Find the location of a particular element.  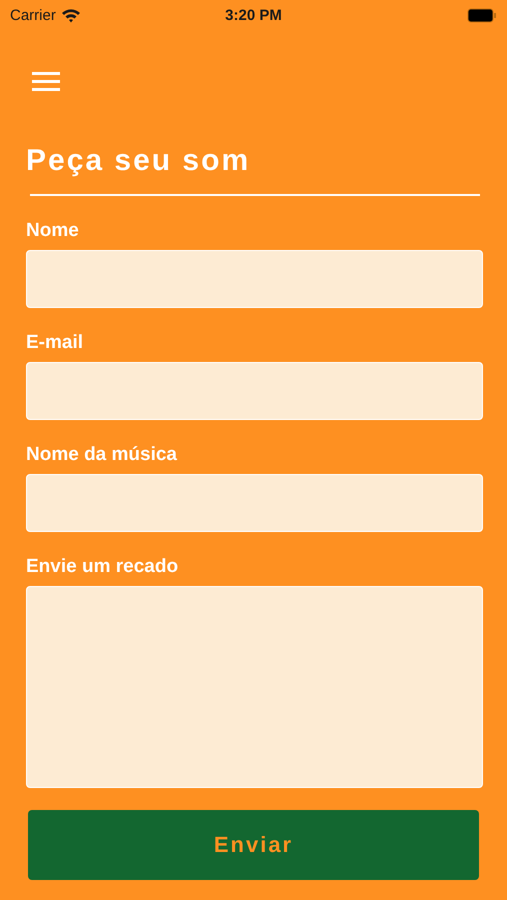

carrier-label: Carrier is located at coordinates (33, 15).